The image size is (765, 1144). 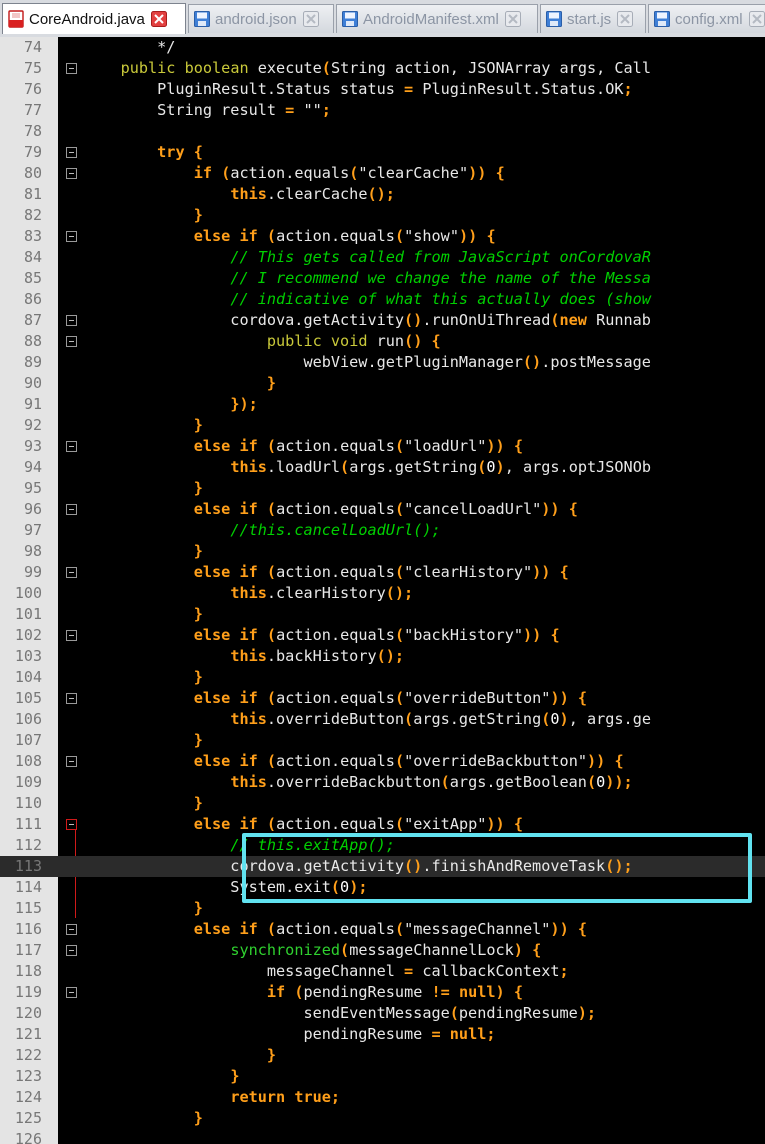 What do you see at coordinates (244, 404) in the screenshot?
I see `code-text: });` at bounding box center [244, 404].